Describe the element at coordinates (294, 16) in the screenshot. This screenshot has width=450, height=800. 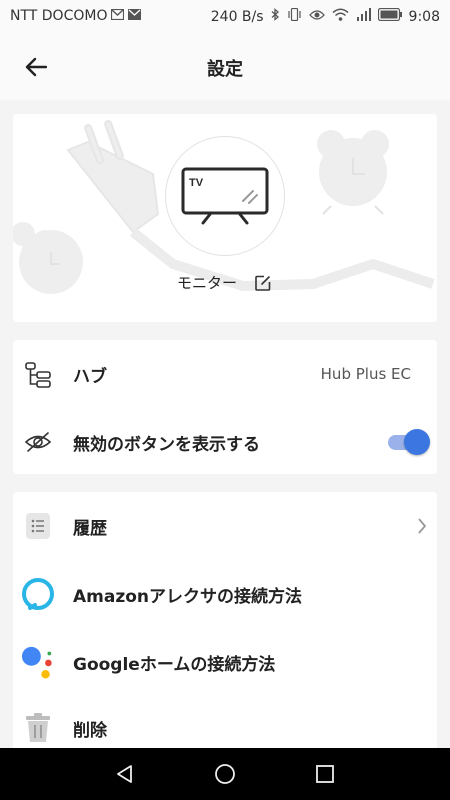
I see `vibrate-icon` at that location.